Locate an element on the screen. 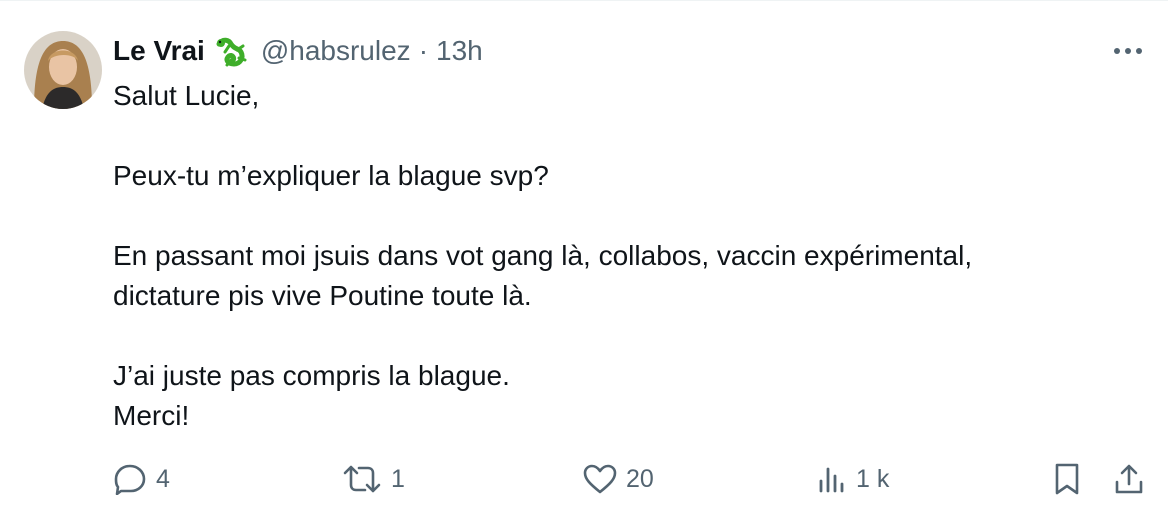  display-name: Le Vrai is located at coordinates (159, 51).